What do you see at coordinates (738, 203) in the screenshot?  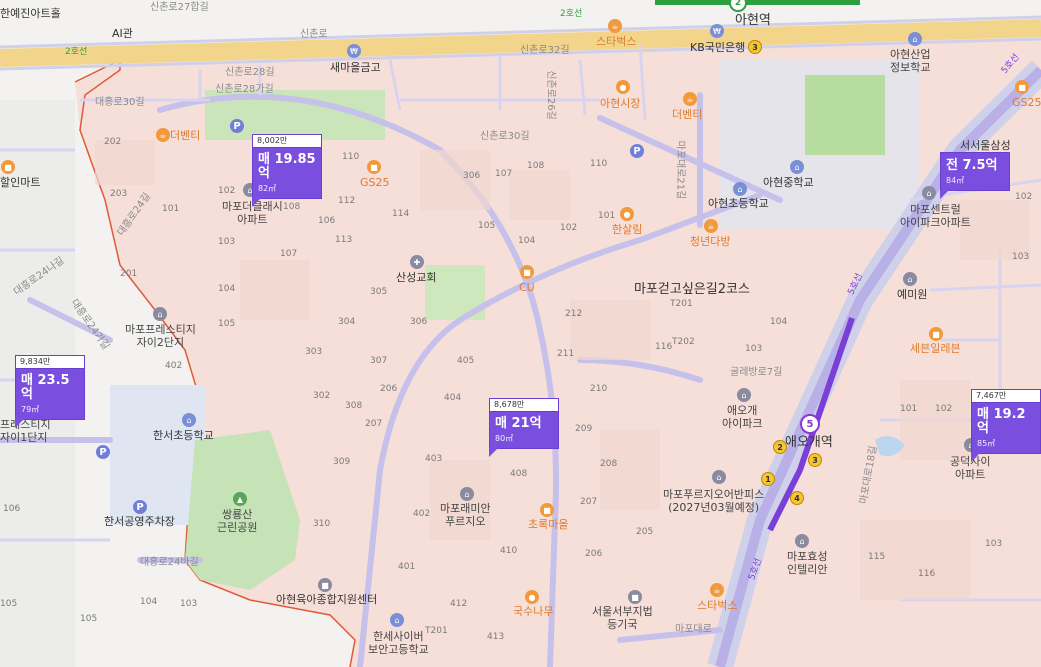 I see `poi-ahyeon-elem: 아현초등학교` at bounding box center [738, 203].